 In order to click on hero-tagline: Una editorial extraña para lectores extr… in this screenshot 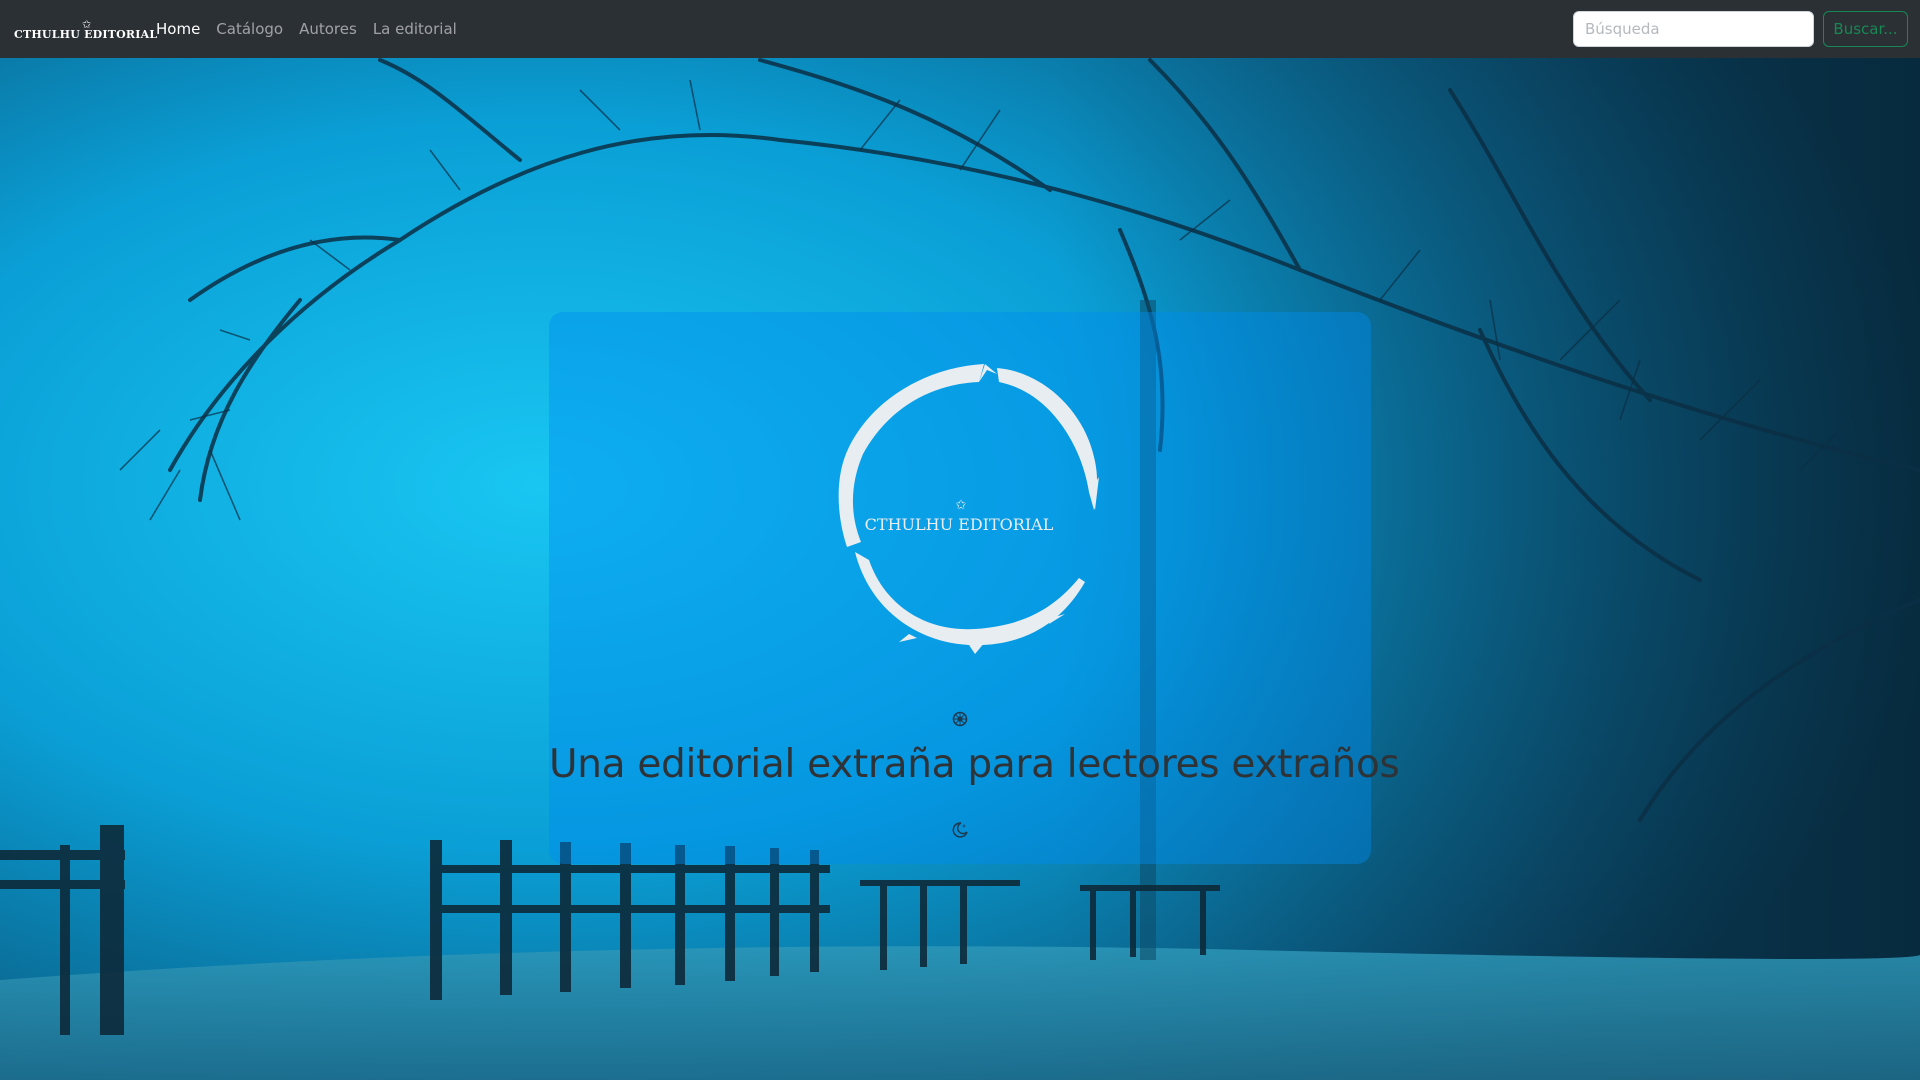, I will do `click(974, 764)`.